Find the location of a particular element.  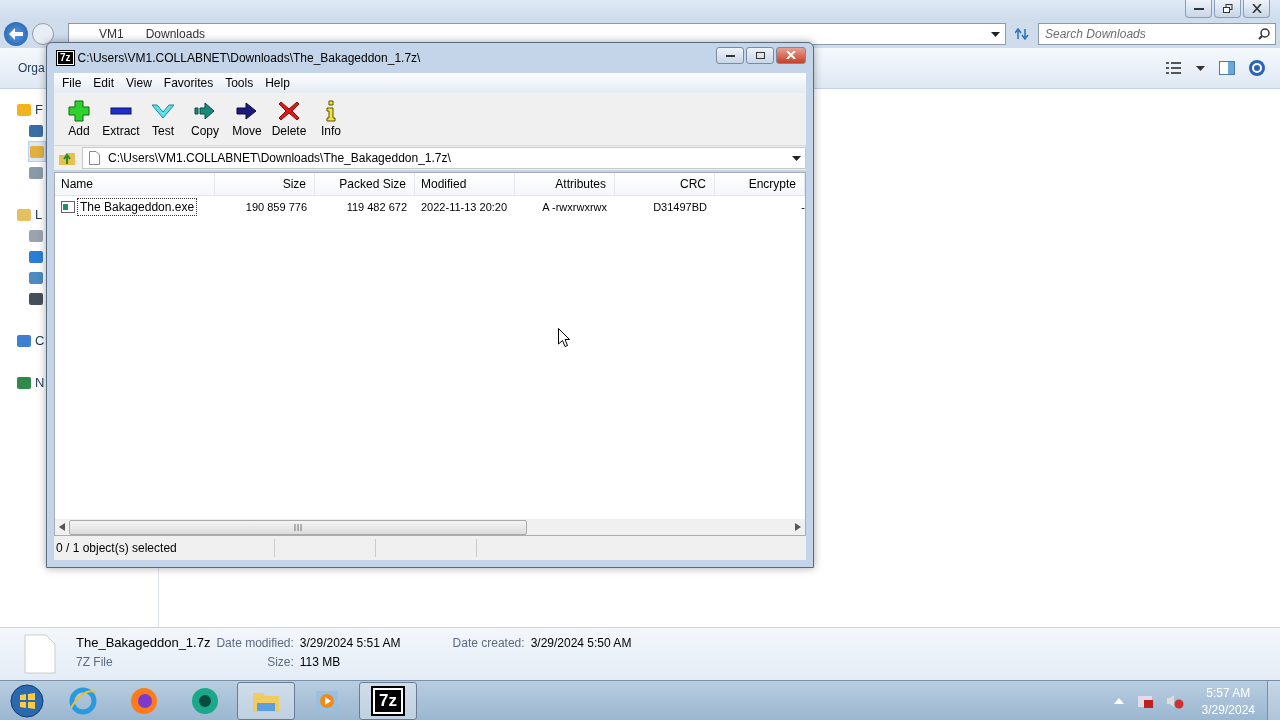

file-name: The Bakageddon.exe is located at coordinates (137, 207).